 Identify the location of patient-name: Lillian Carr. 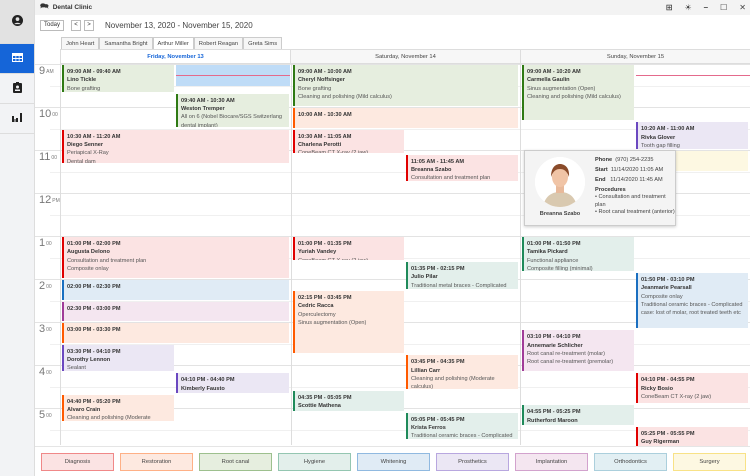
(426, 370).